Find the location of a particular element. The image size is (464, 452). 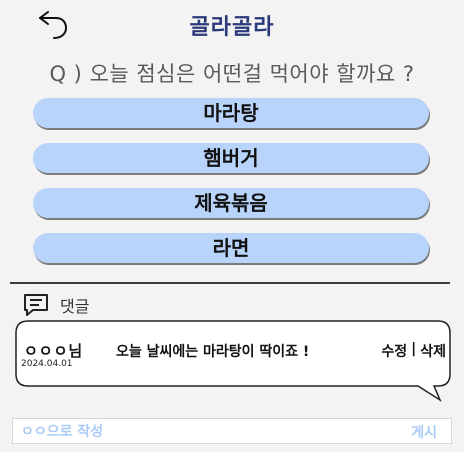

delete-comment-button: 삭제 is located at coordinates (433, 351).